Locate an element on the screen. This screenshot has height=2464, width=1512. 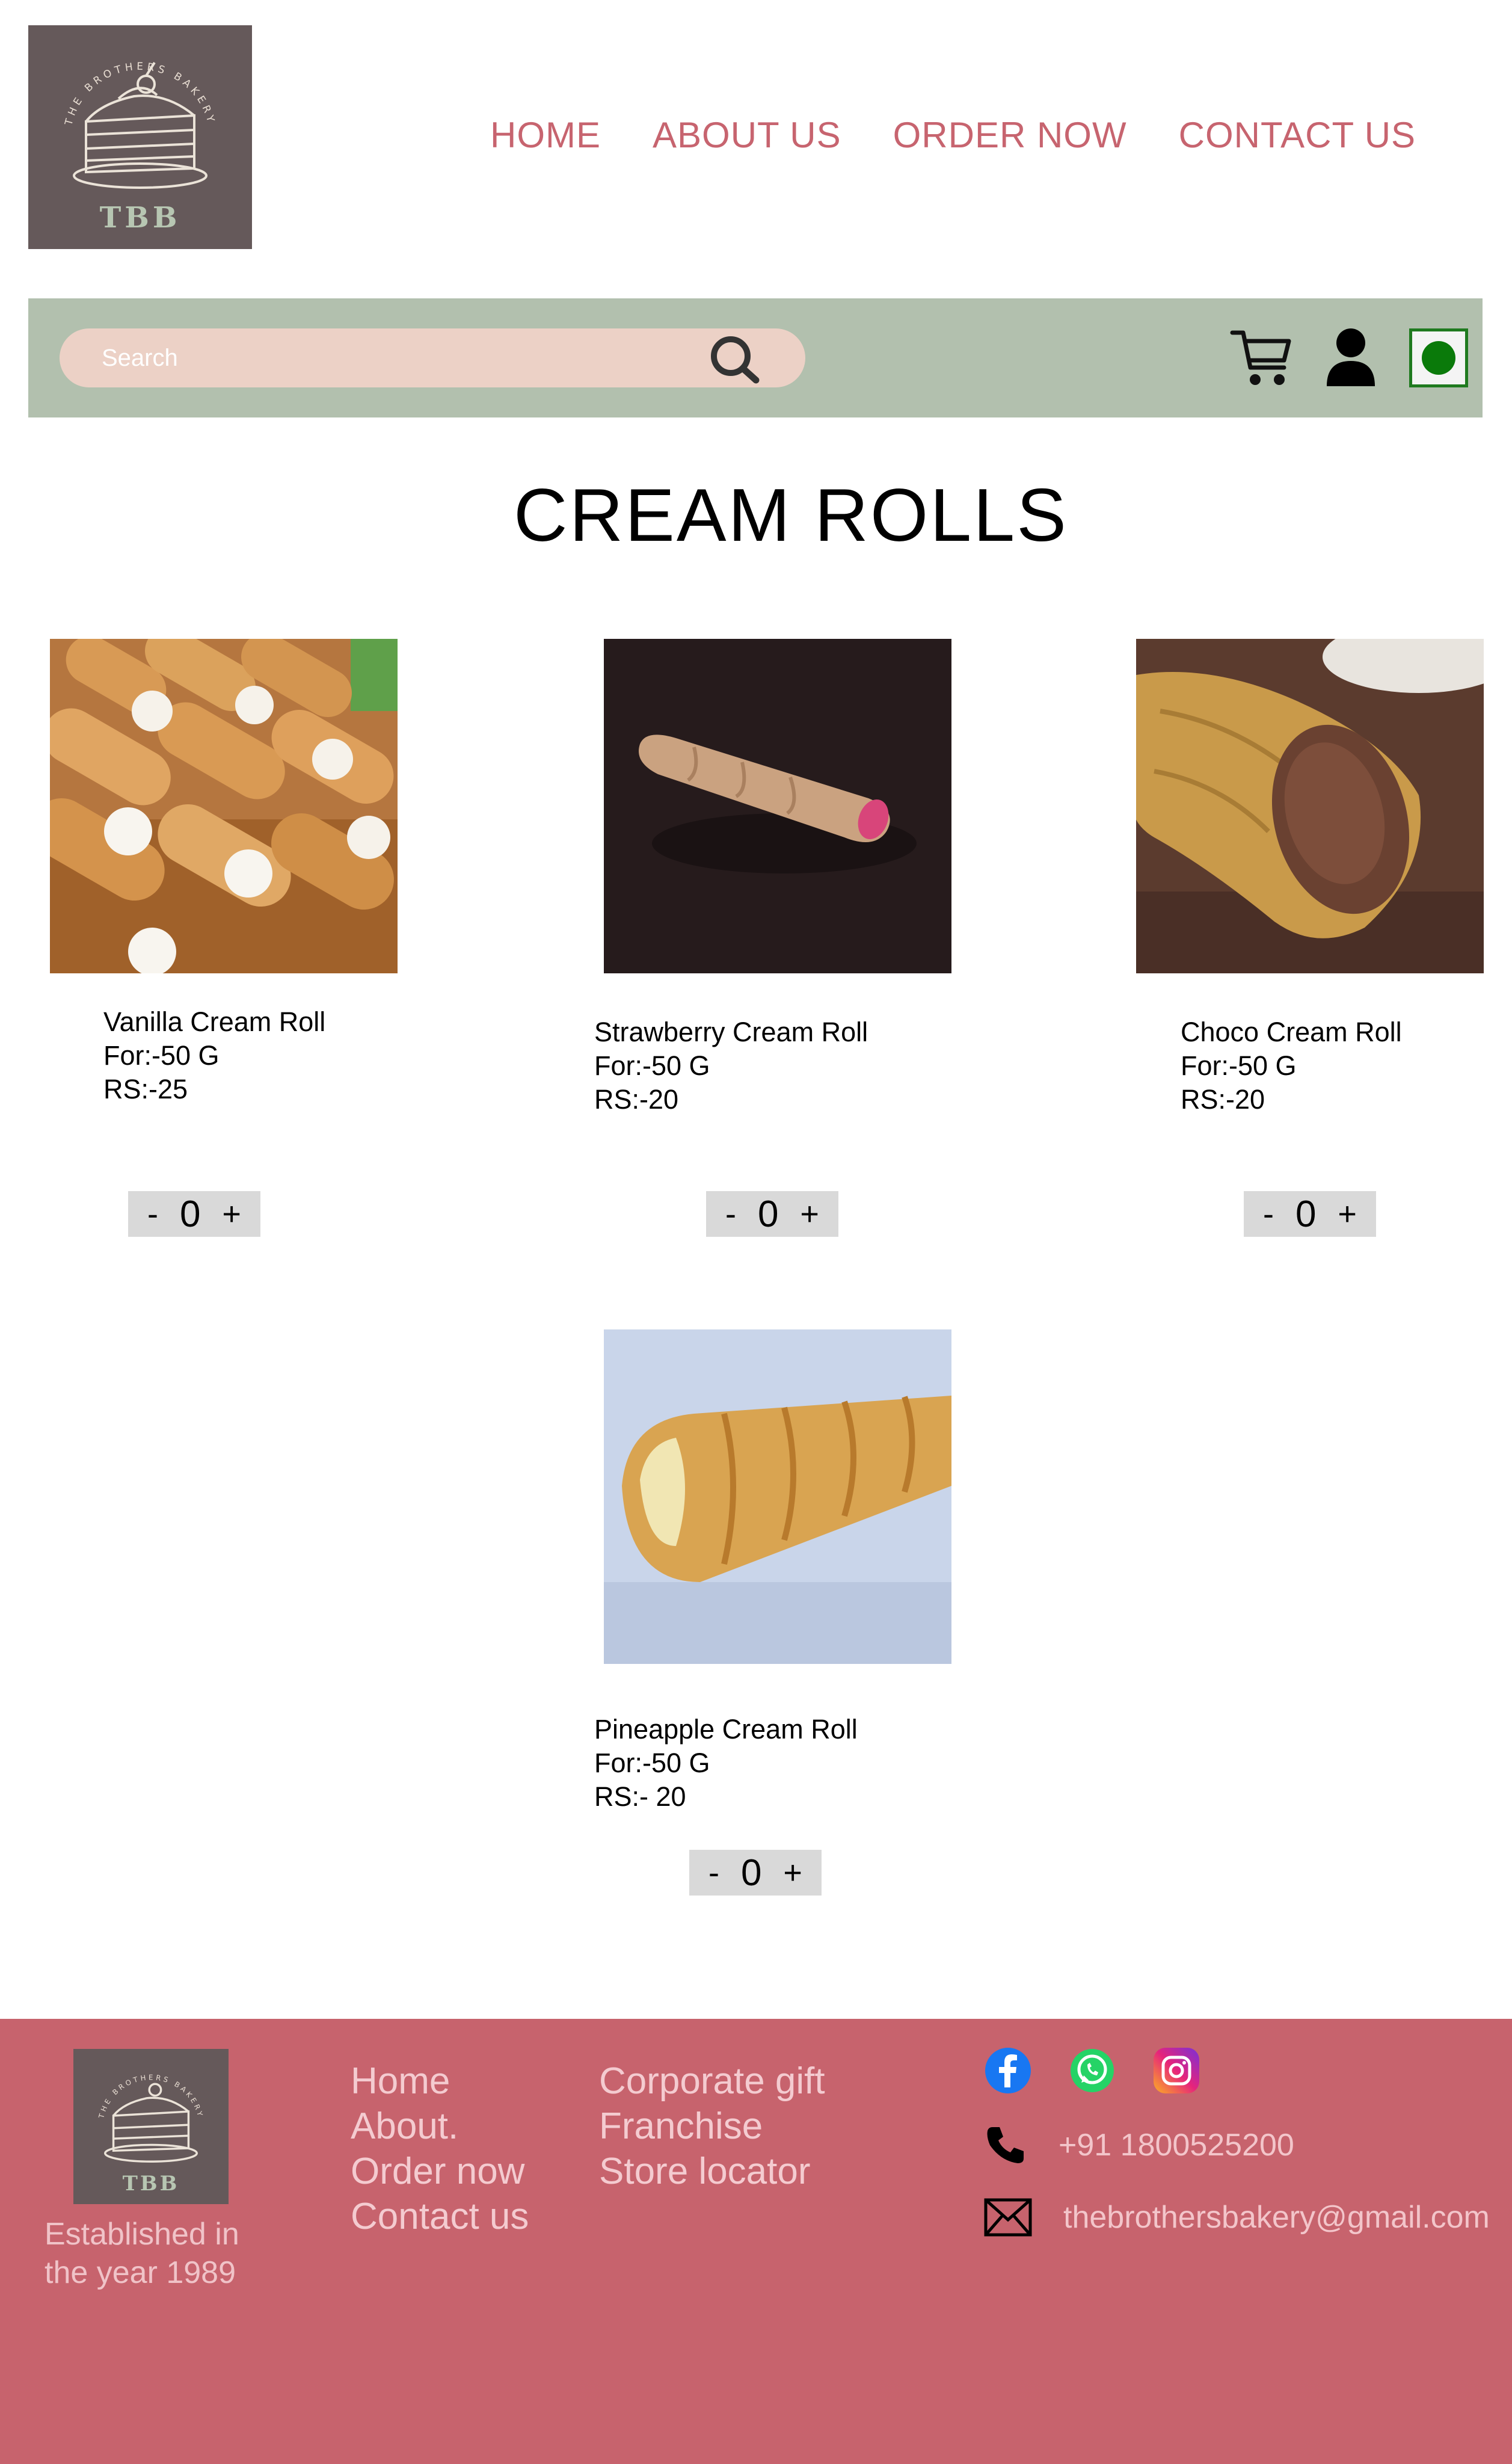
product-info-vanilla: Vanilla Cream Roll For:-50 G RS:-25 is located at coordinates (214, 1055).